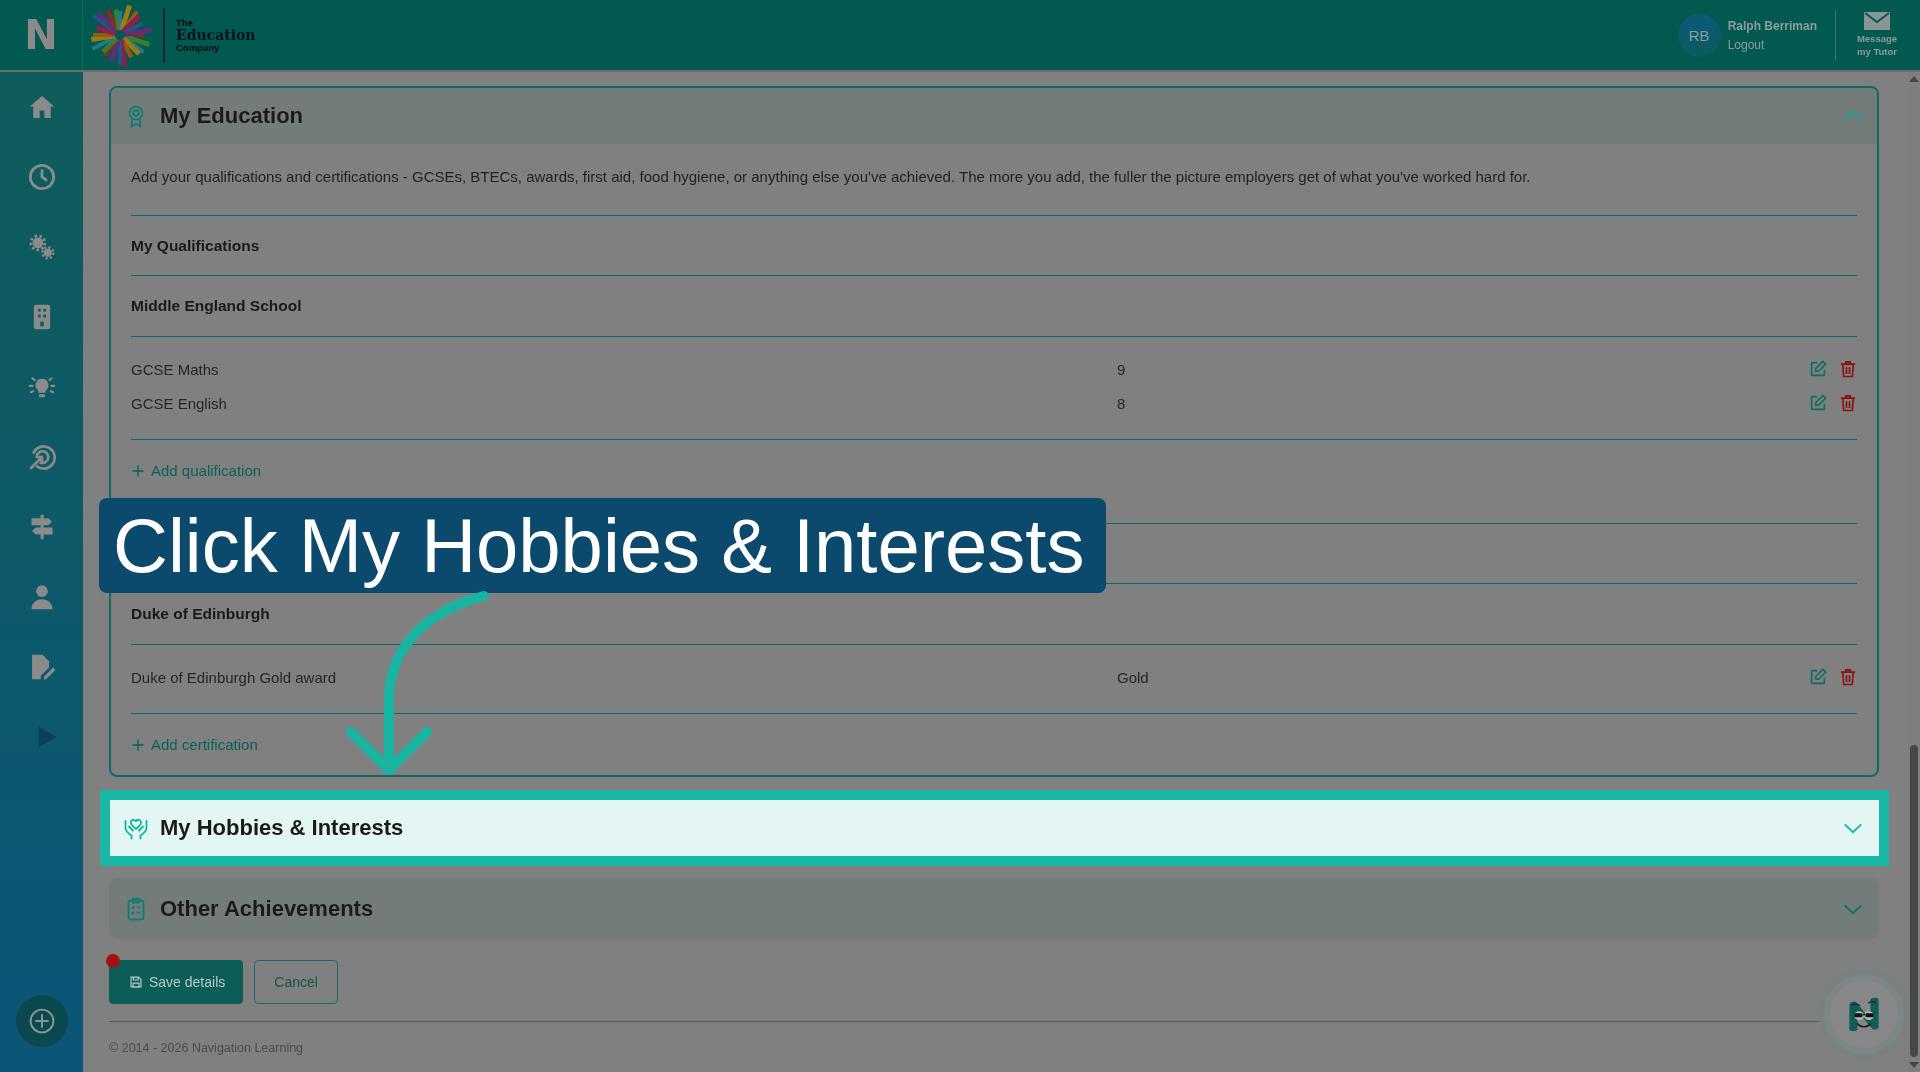  What do you see at coordinates (1122, 403) in the screenshot?
I see `grade-value: 8` at bounding box center [1122, 403].